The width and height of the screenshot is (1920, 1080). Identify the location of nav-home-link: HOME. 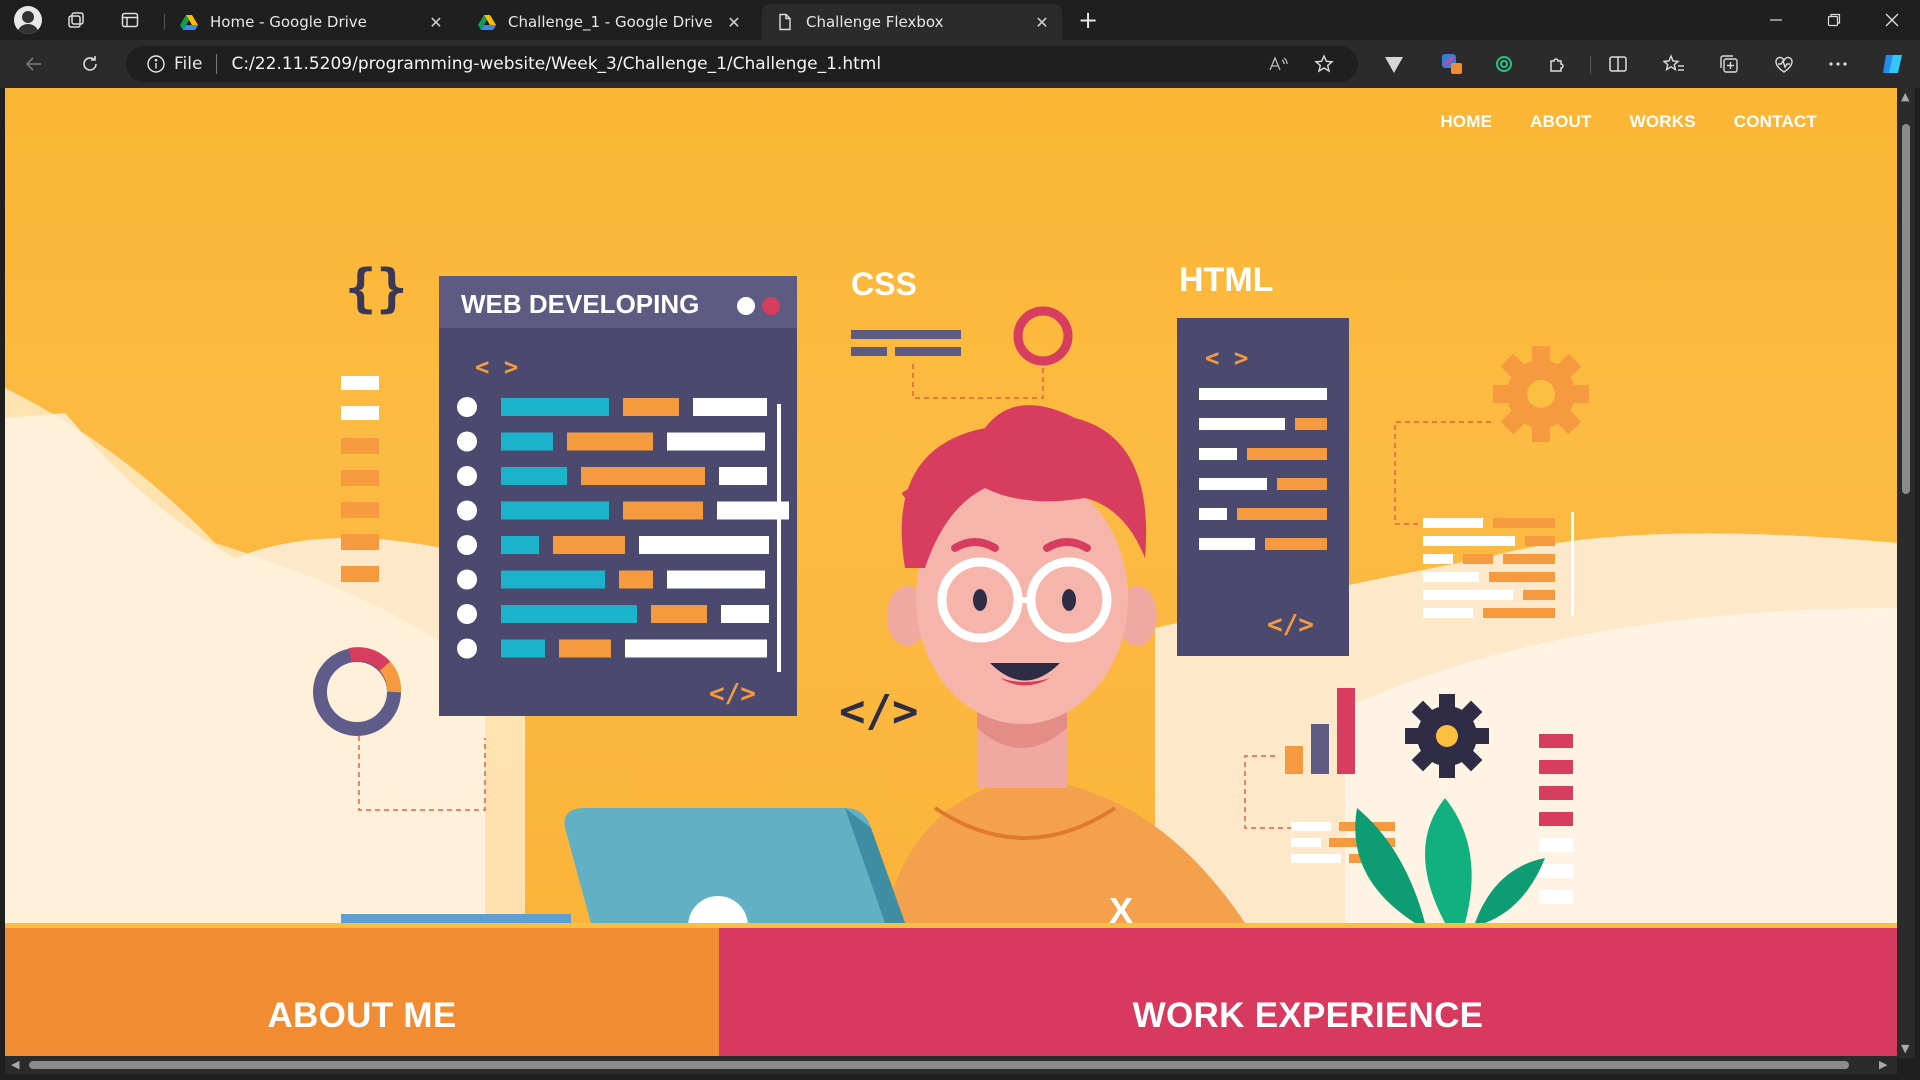
(1466, 122).